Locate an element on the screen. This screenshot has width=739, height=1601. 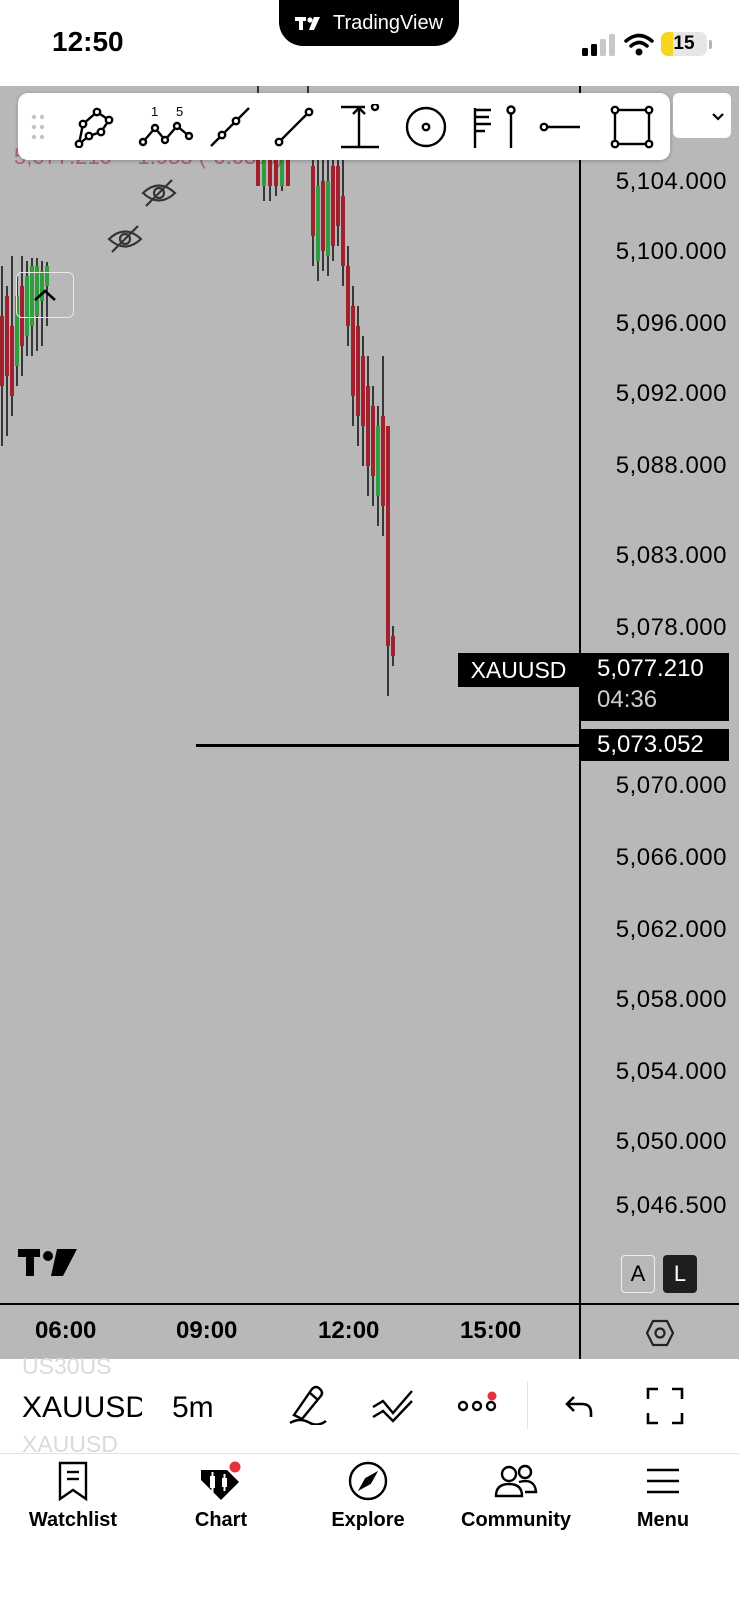
price-tick: 5,096.000 is located at coordinates (671, 323).